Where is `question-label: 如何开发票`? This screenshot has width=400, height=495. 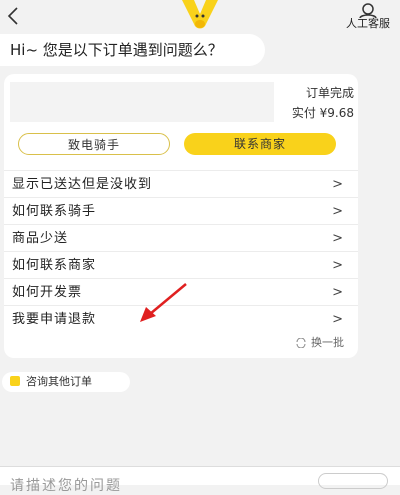
question-label: 如何开发票 is located at coordinates (47, 292).